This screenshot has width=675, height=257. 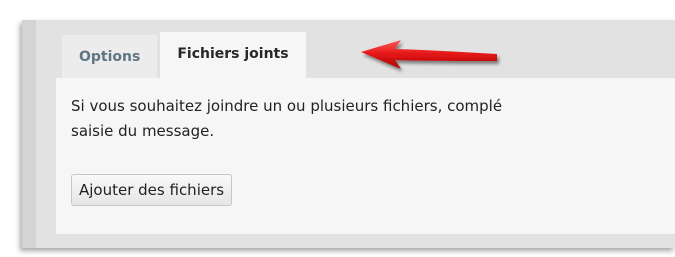 I want to click on add-files-button: Ajouter des fichiers, so click(x=152, y=190).